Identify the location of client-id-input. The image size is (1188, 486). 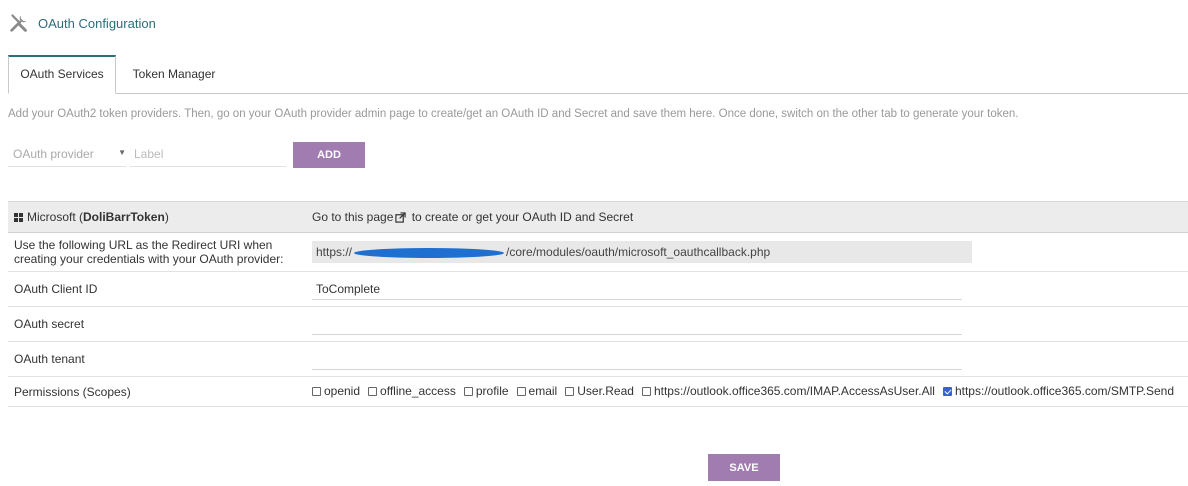
(636, 289).